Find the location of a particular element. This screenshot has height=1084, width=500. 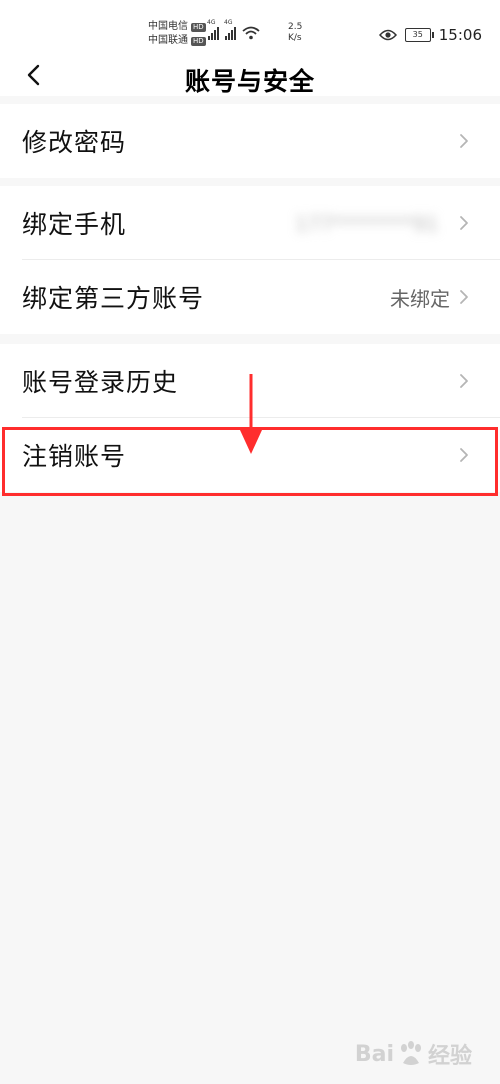

phone-number-value: 177********91 is located at coordinates (367, 224).